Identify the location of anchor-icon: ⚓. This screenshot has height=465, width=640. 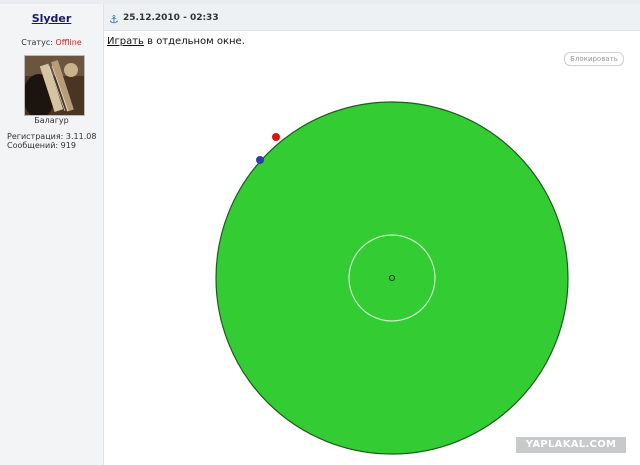
(114, 19).